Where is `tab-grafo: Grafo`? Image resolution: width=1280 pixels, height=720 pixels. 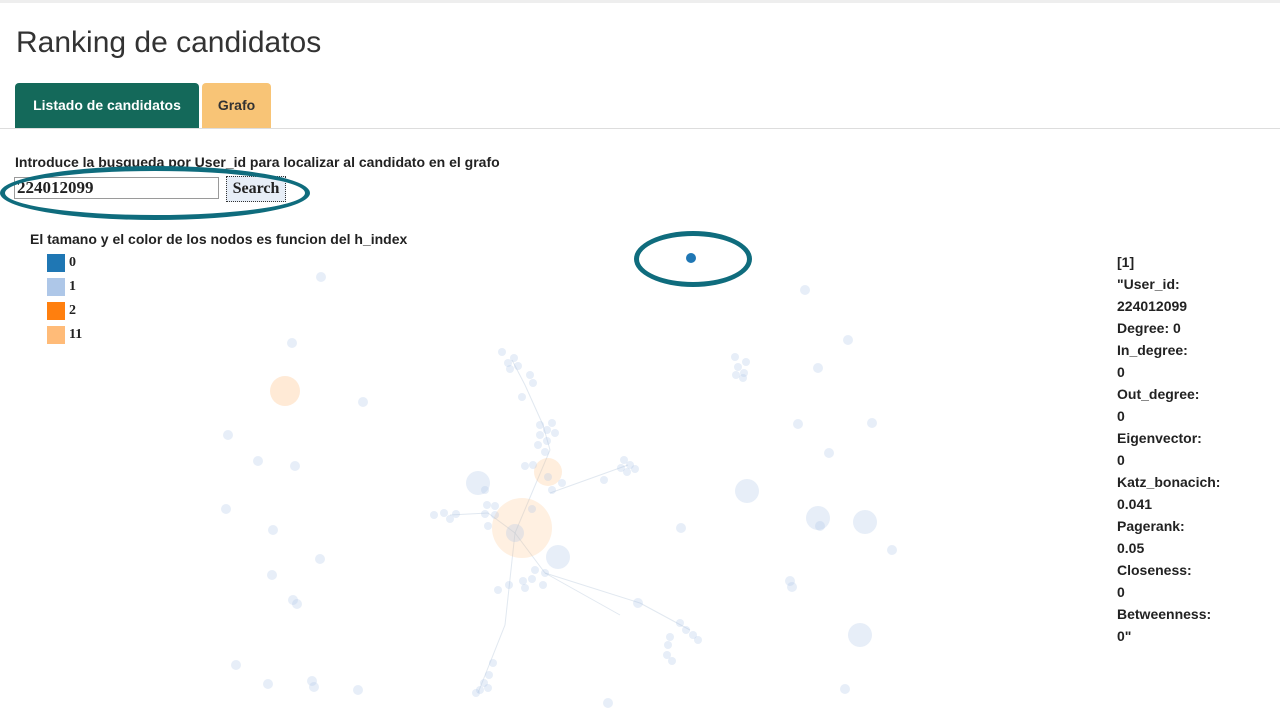
tab-grafo: Grafo is located at coordinates (236, 105).